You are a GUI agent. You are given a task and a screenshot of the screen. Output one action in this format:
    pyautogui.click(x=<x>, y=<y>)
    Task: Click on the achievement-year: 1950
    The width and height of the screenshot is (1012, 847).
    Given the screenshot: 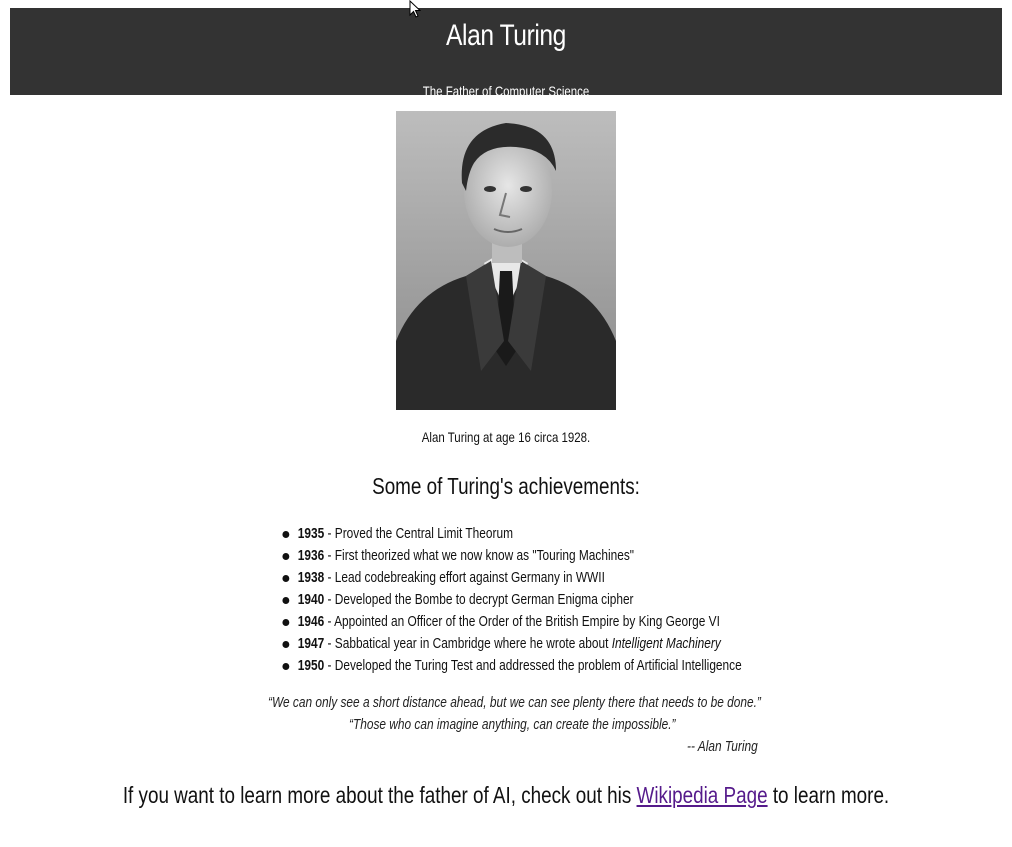 What is the action you would take?
    pyautogui.click(x=311, y=666)
    